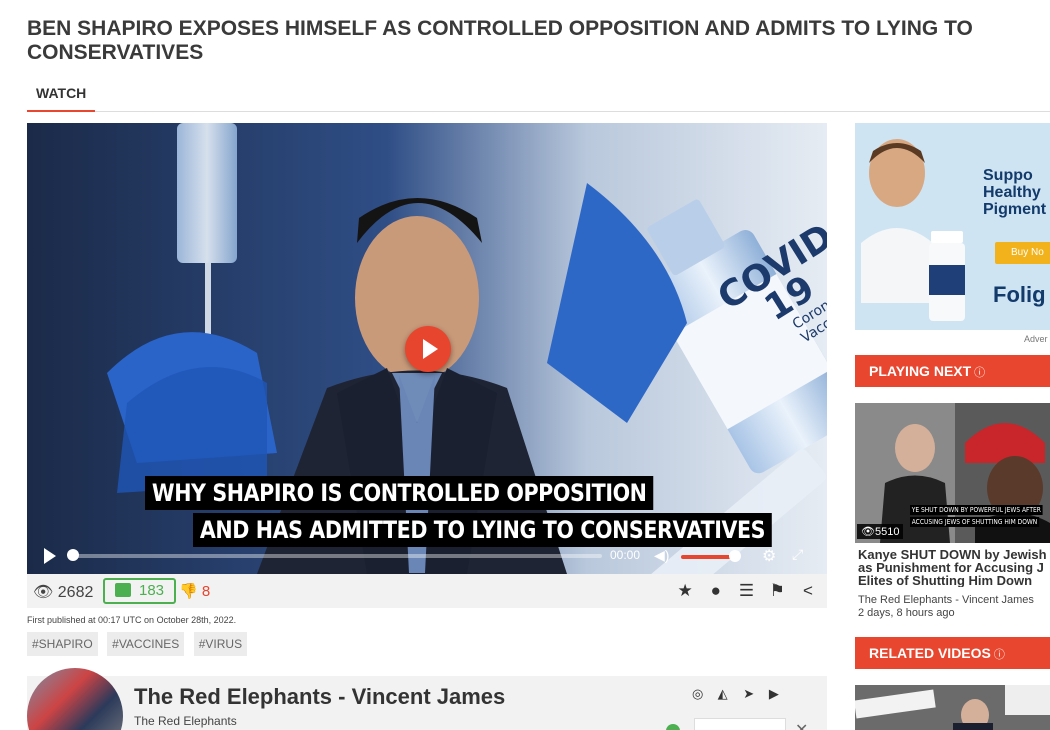 This screenshot has height=730, width=1050. What do you see at coordinates (920, 371) in the screenshot?
I see `playing-next-label: PLAYING NEXT` at bounding box center [920, 371].